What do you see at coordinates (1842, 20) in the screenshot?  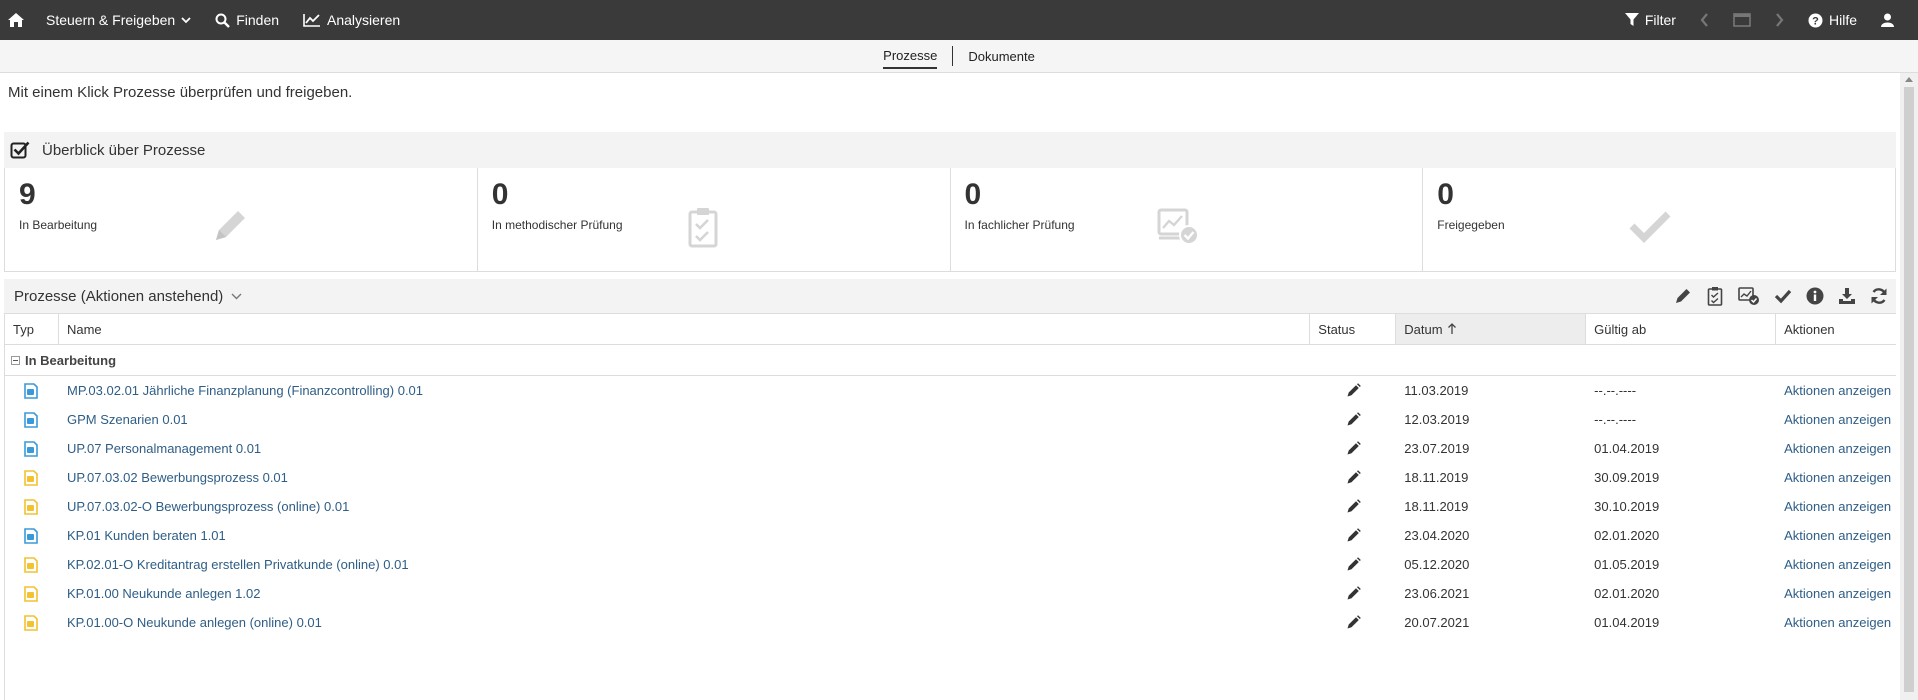 I see `help-label: Hilfe` at bounding box center [1842, 20].